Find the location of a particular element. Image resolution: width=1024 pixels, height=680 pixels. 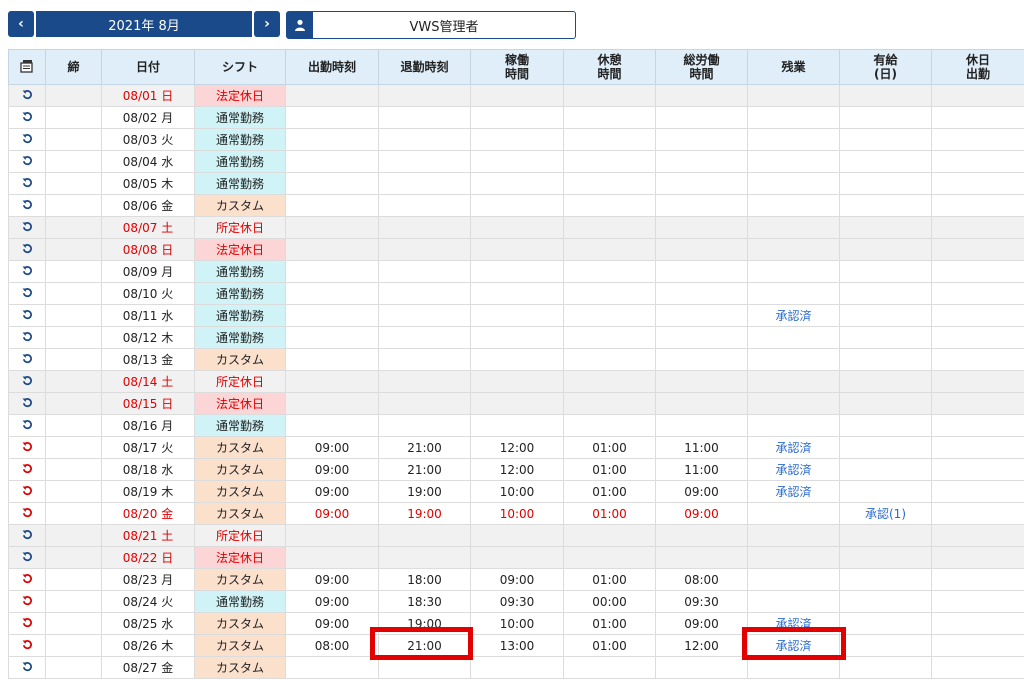

next-month-button: › is located at coordinates (267, 24).